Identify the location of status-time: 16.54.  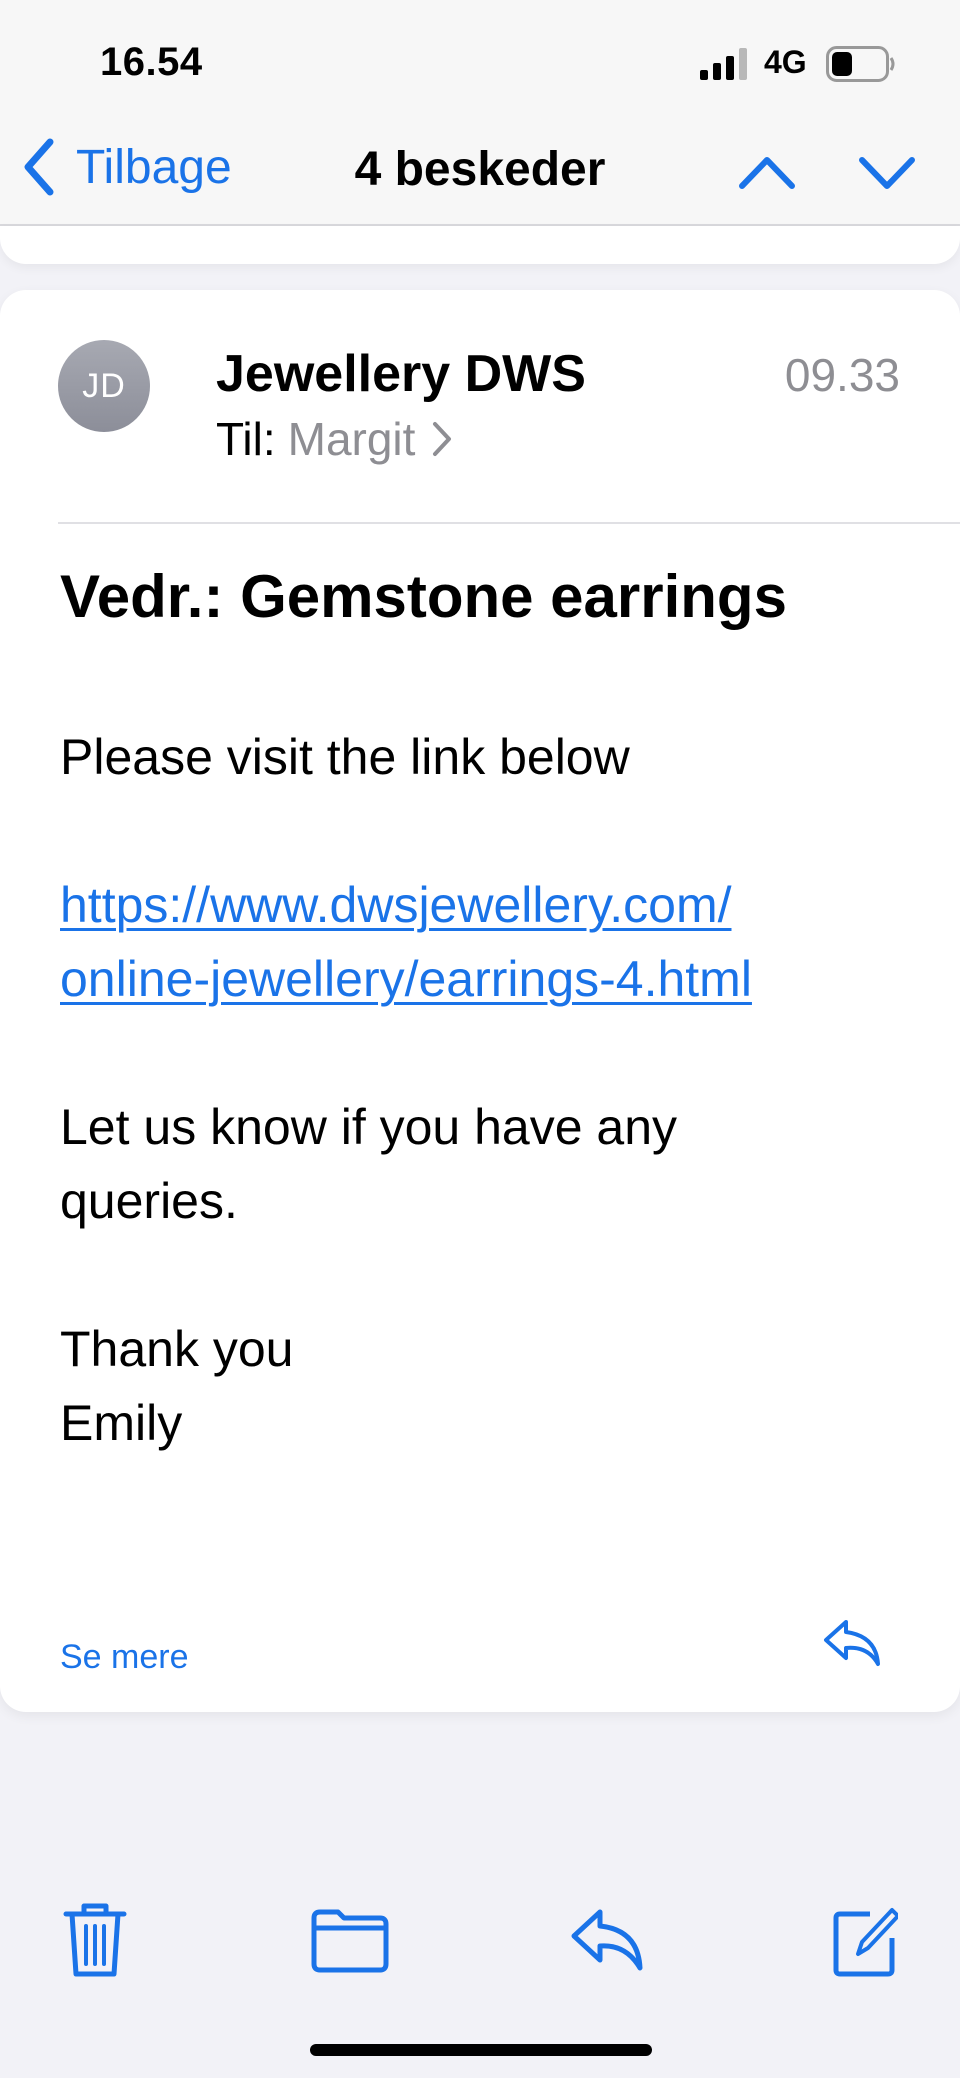
(151, 62).